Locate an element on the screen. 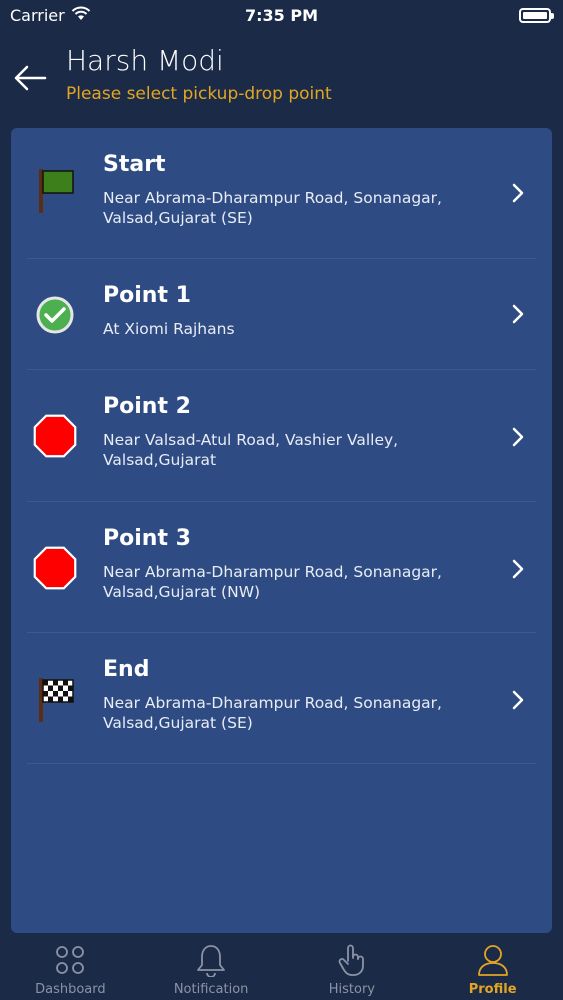 The height and width of the screenshot is (1000, 563). tab-history: History is located at coordinates (352, 967).